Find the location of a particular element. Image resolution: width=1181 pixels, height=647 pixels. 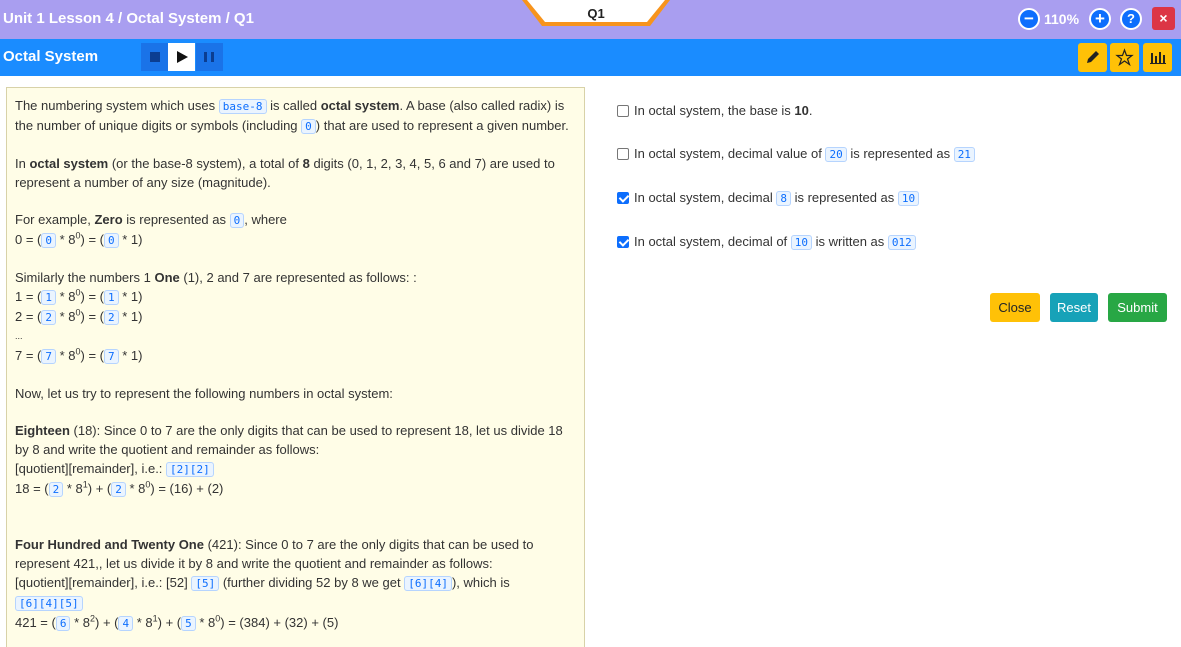

paragraph-result-421: [6][4][5] is located at coordinates (295, 603).